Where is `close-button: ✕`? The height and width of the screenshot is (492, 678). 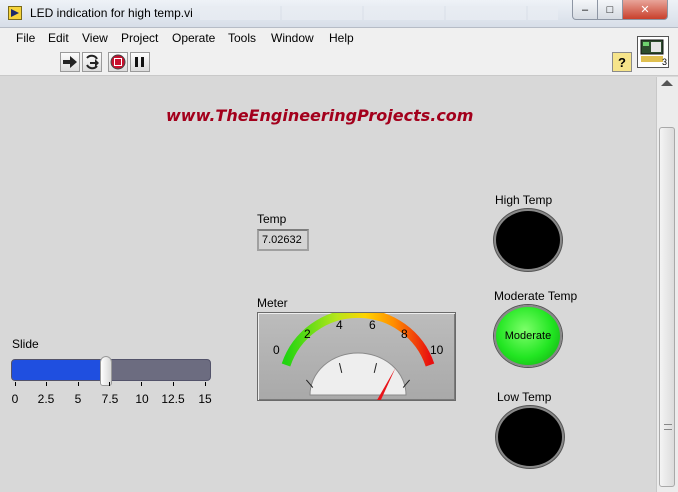
close-button: ✕ is located at coordinates (645, 10).